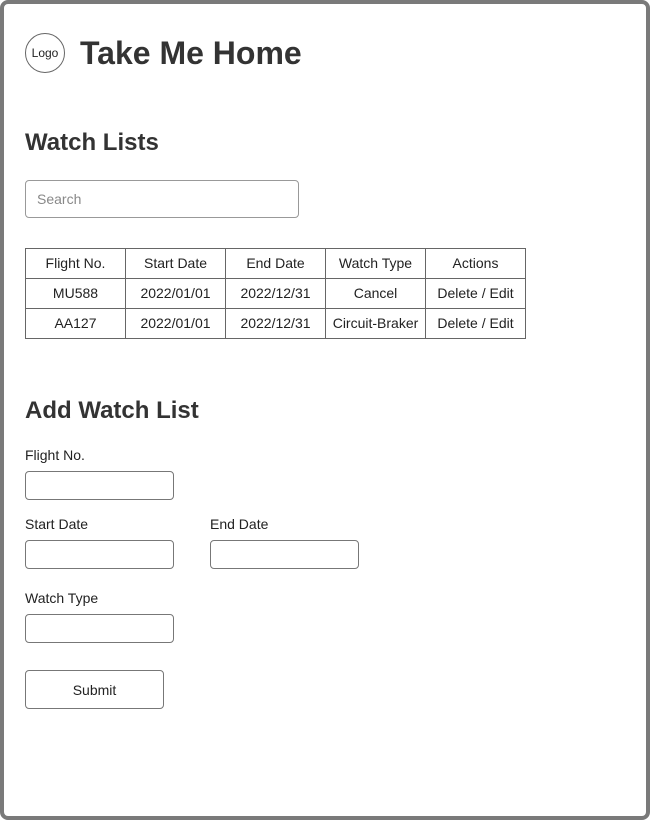  I want to click on watch-lists-title: Watch Lists, so click(92, 142).